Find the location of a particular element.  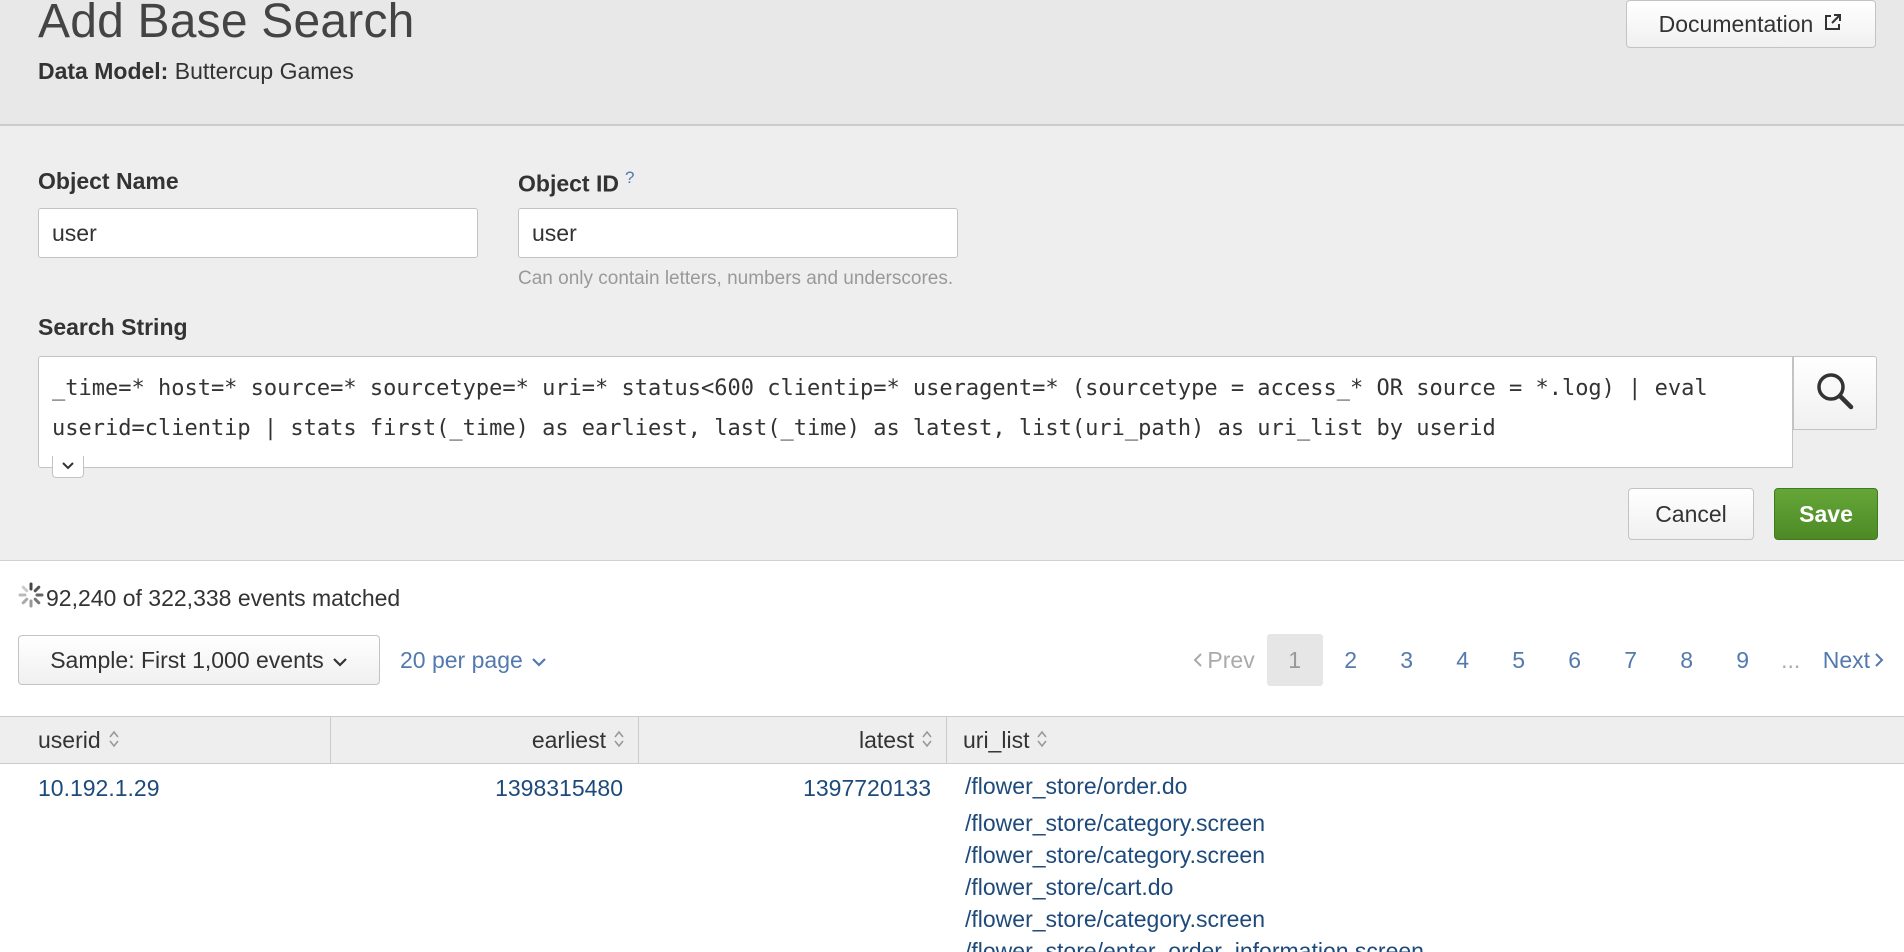

per-page-dropdown: 20 per page is located at coordinates (473, 660).